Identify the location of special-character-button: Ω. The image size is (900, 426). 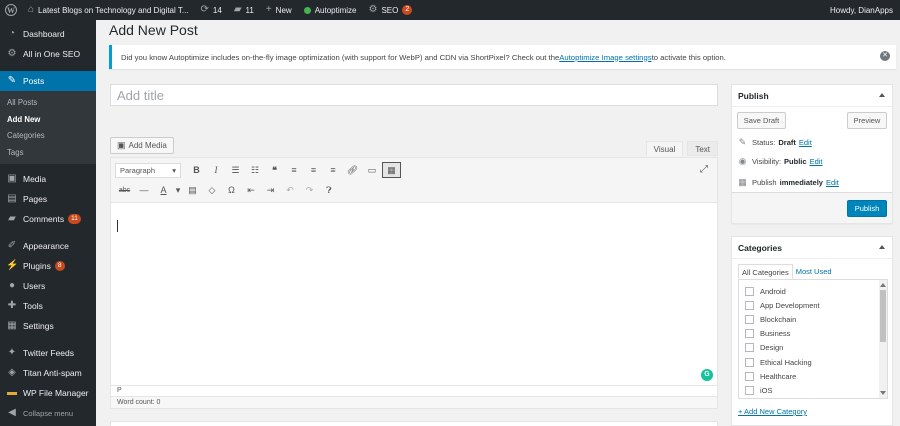
(231, 190).